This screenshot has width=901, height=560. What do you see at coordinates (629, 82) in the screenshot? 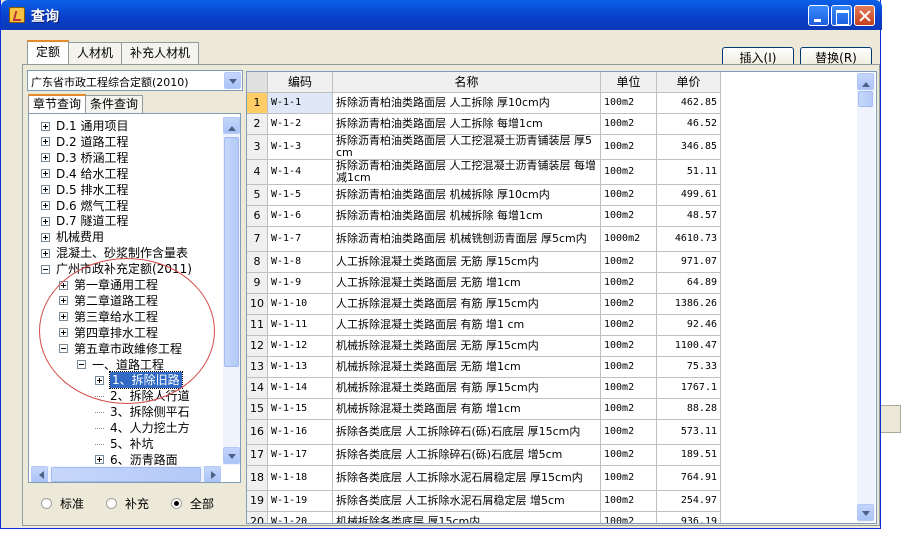
I see `col-header-unit: 单位` at bounding box center [629, 82].